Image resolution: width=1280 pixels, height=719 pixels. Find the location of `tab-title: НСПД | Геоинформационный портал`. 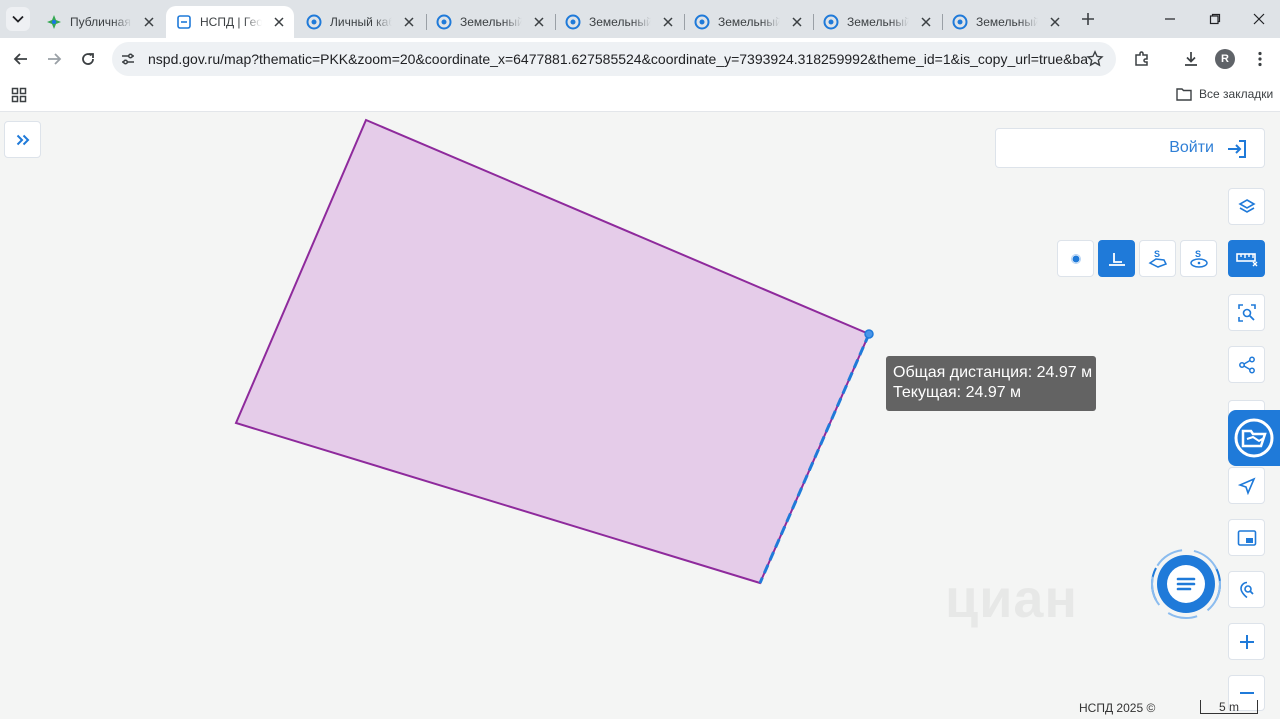

tab-title: НСПД | Геоинформационный портал is located at coordinates (231, 22).